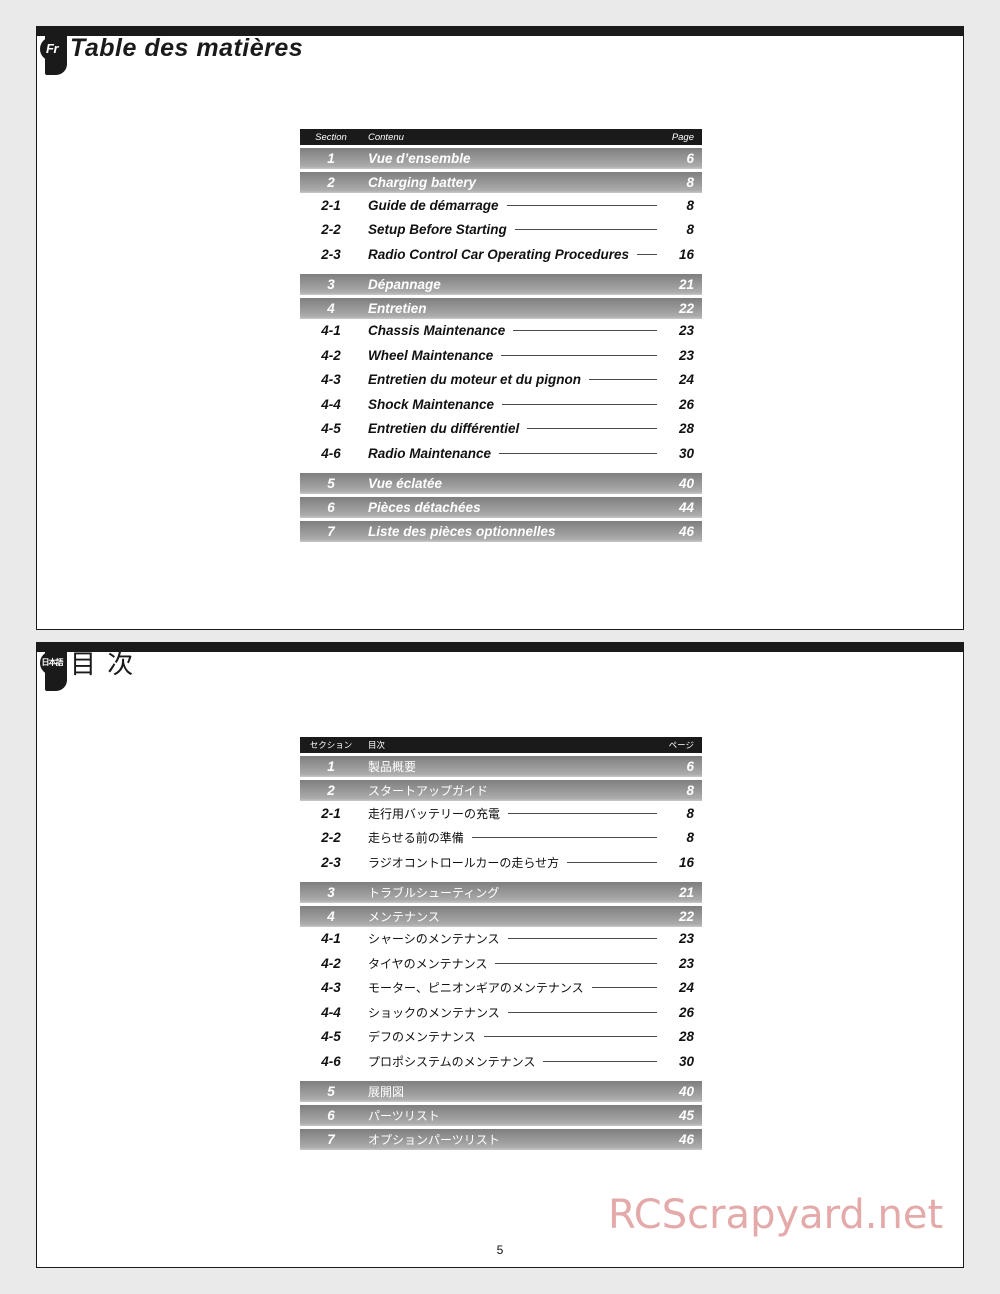  What do you see at coordinates (686, 507) in the screenshot?
I see `toc-row-page: 44` at bounding box center [686, 507].